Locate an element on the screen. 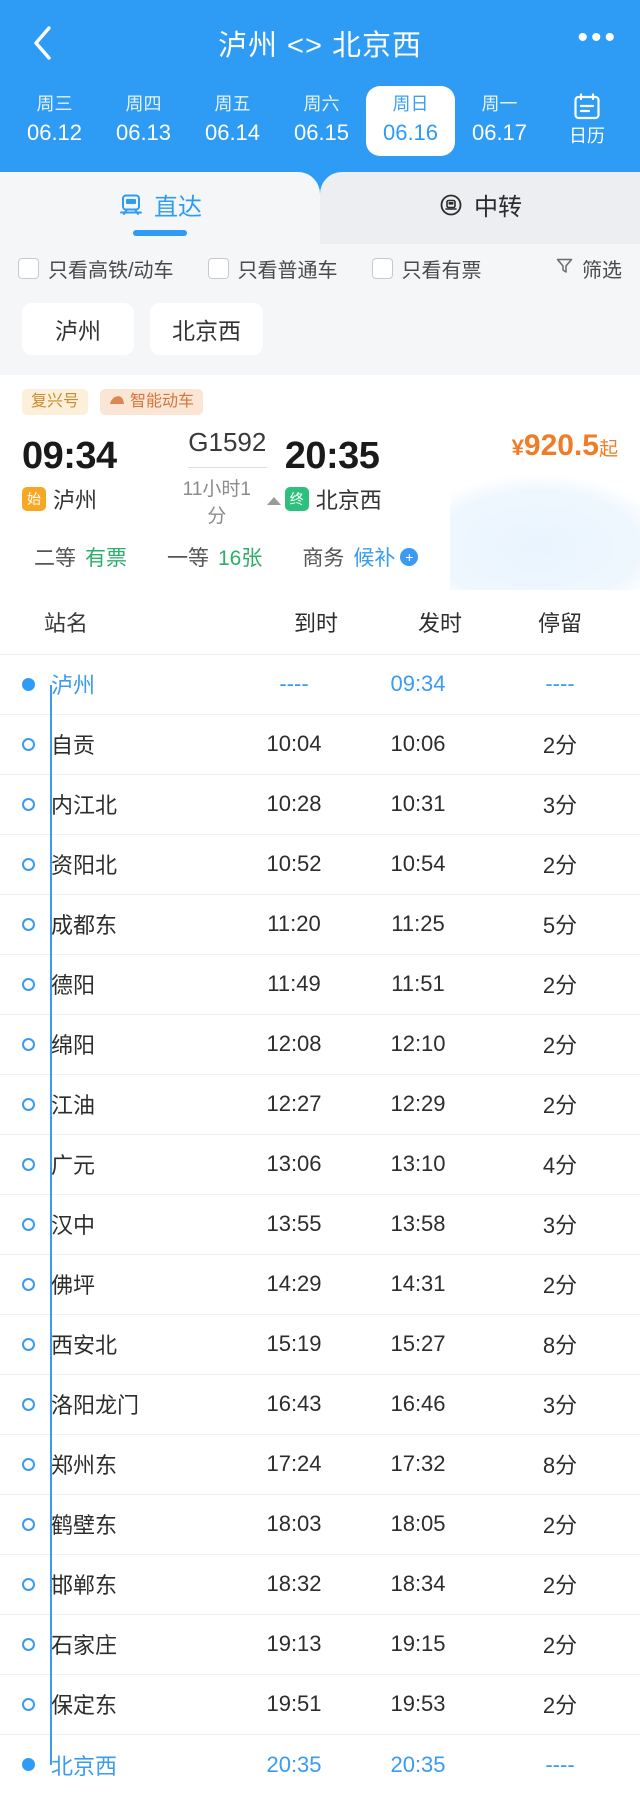 The height and width of the screenshot is (1806, 640). filter-normal-label: 只看普通车 is located at coordinates (287, 271).